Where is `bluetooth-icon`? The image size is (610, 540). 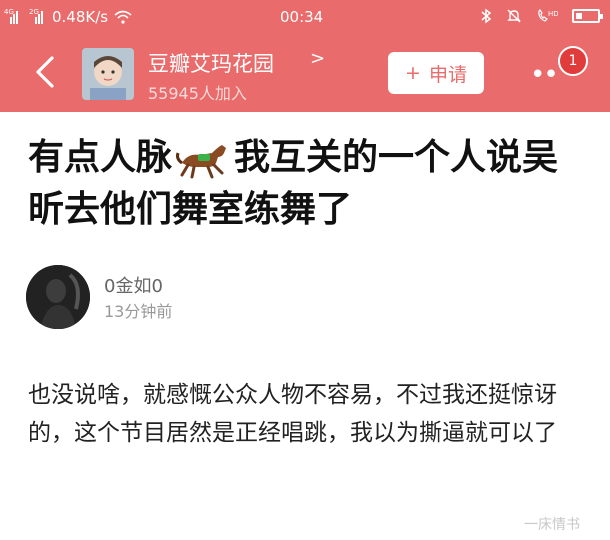 bluetooth-icon is located at coordinates (486, 16).